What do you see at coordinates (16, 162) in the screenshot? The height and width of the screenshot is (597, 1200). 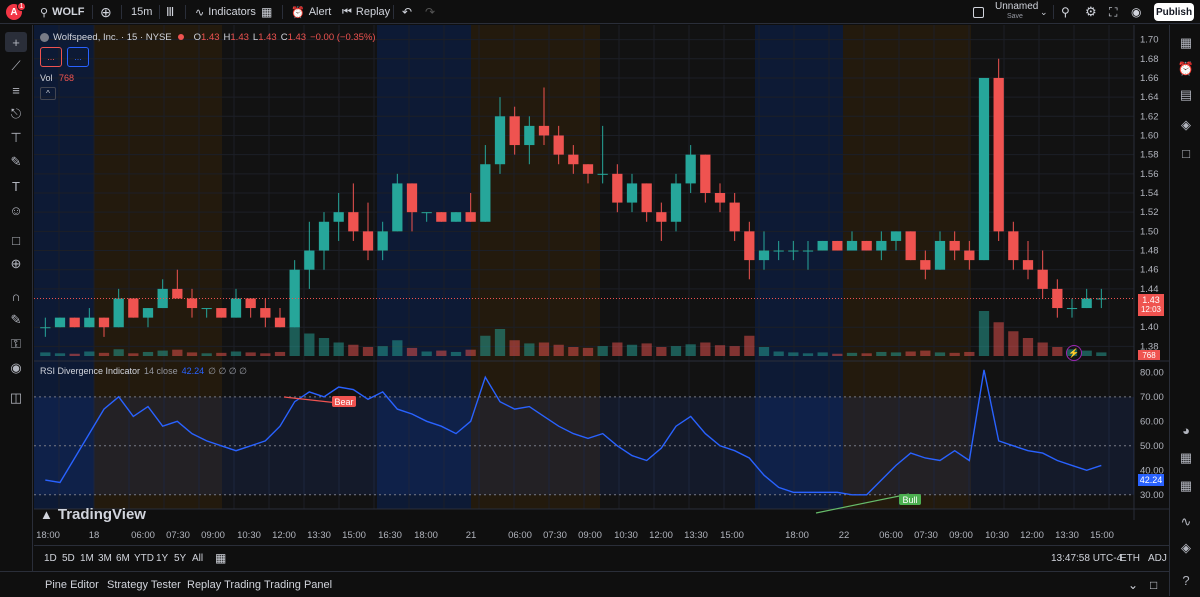 I see `brush-icon: ✎` at bounding box center [16, 162].